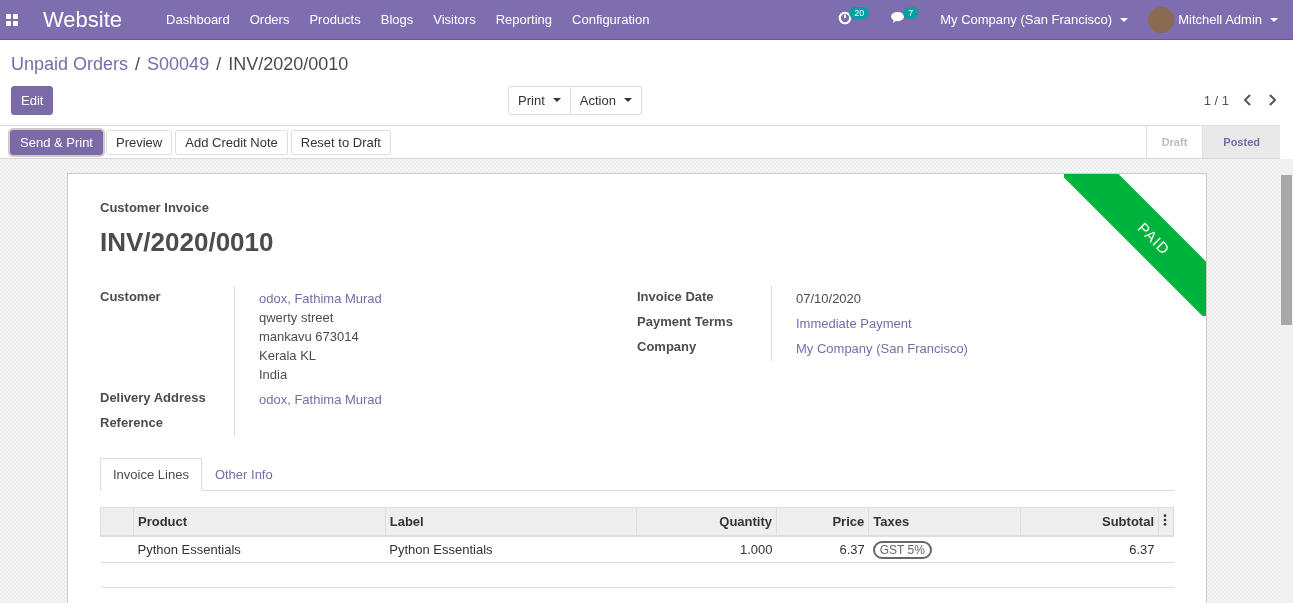  I want to click on toolbar-button: Reset to Draft, so click(340, 142).